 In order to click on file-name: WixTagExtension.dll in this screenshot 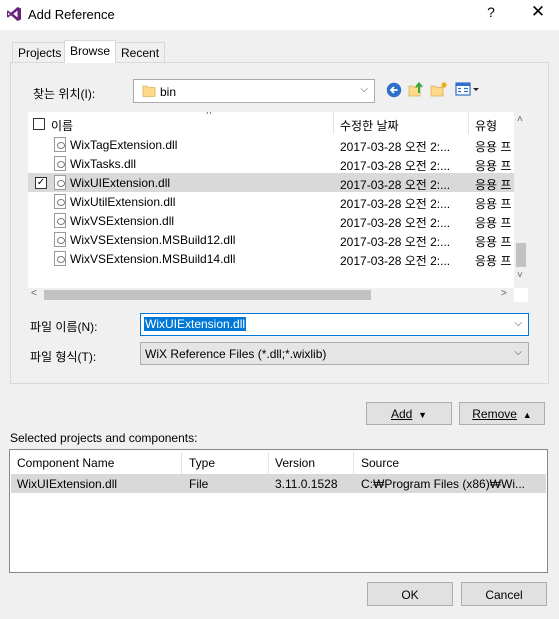, I will do `click(124, 145)`.